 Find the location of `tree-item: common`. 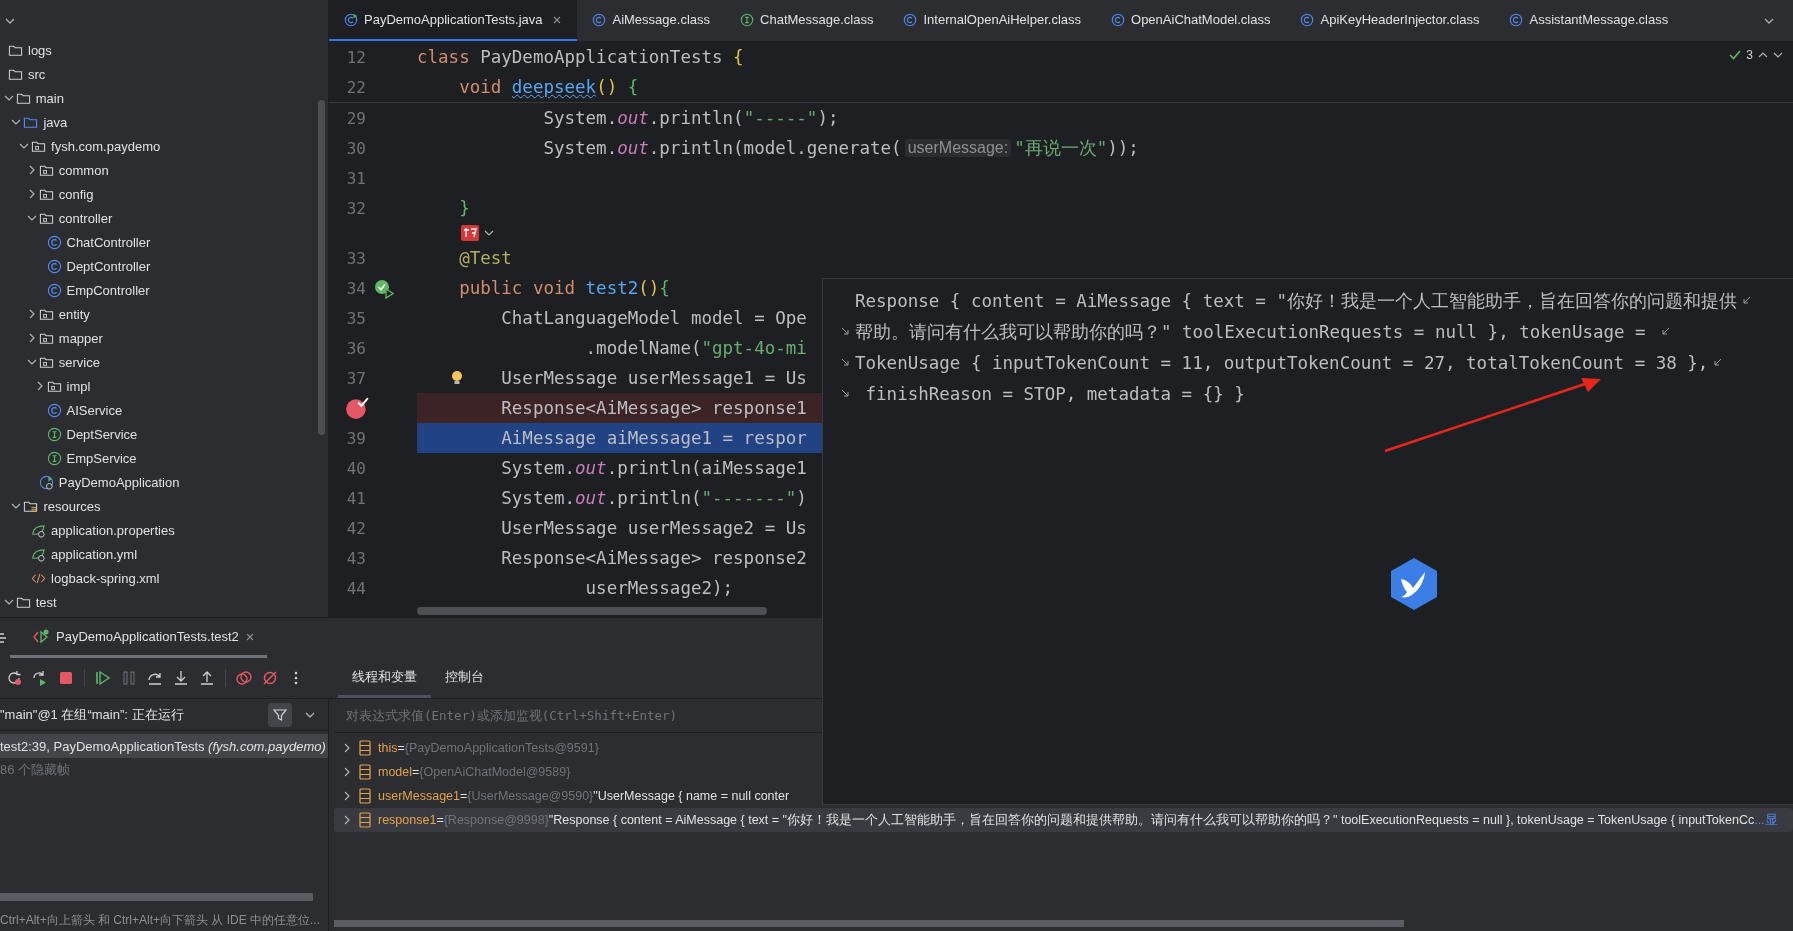

tree-item: common is located at coordinates (164, 170).